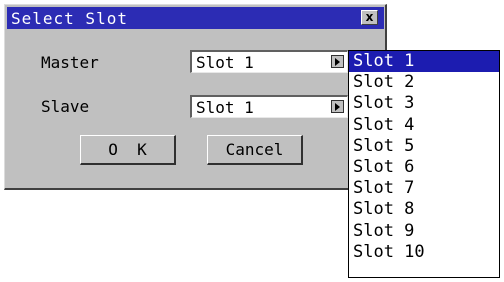  Describe the element at coordinates (195, 18) in the screenshot. I see `title-bar: Select Slot x` at that location.